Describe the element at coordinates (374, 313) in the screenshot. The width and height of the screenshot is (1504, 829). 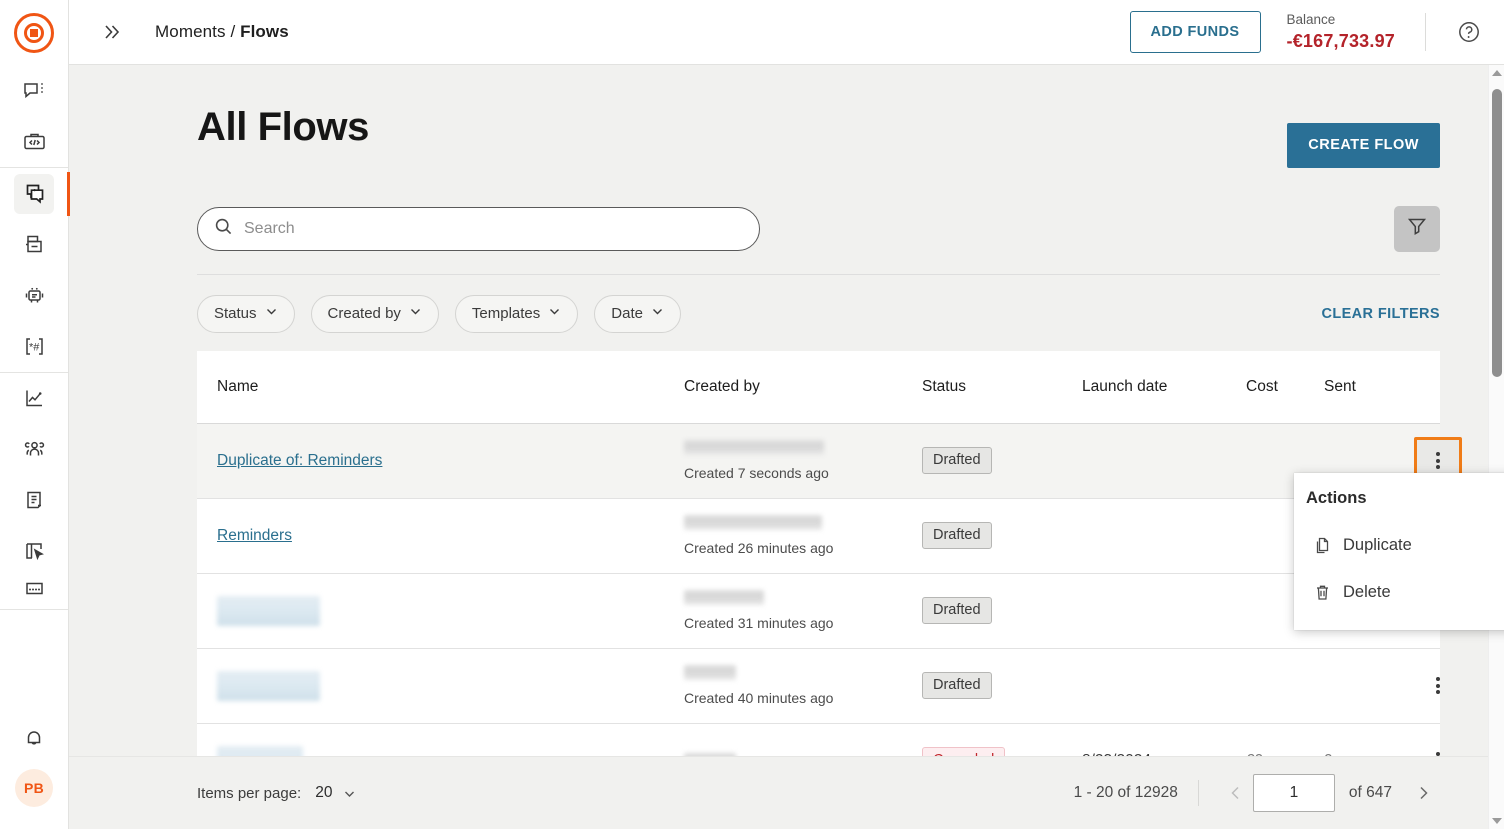
I see `filter-chip-created-by: Created by` at that location.